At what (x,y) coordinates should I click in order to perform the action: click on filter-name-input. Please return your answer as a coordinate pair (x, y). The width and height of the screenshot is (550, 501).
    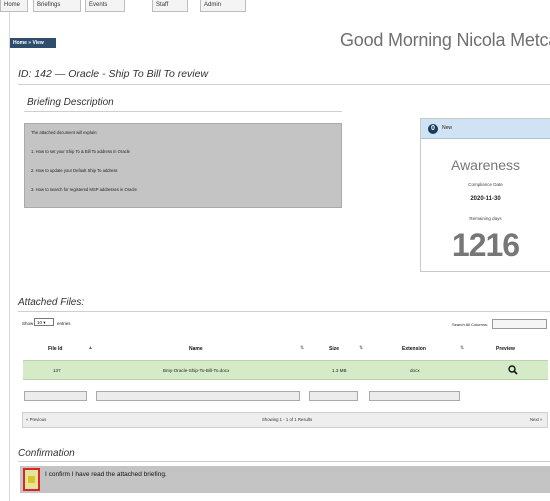
    Looking at the image, I should click on (198, 396).